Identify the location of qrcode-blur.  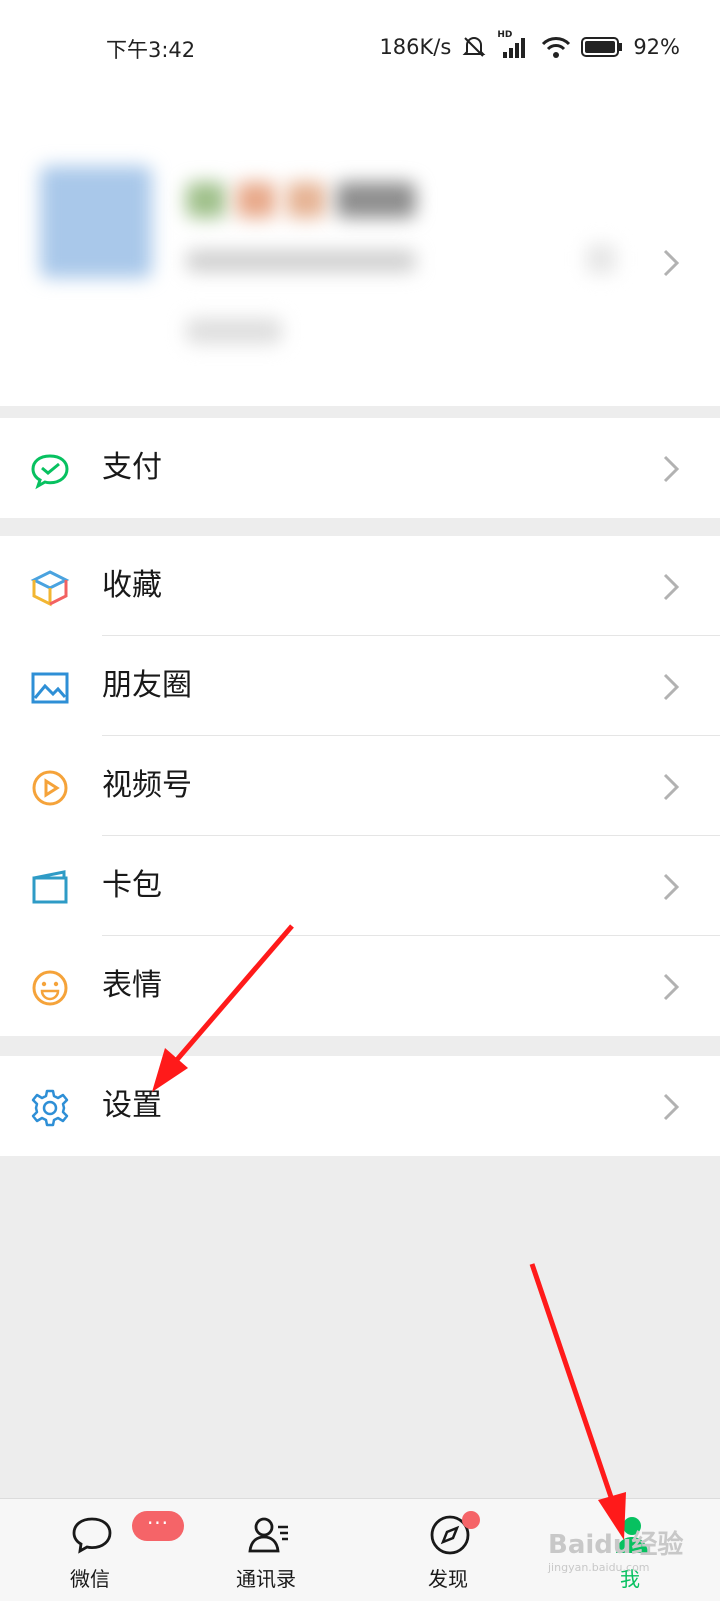
(601, 259).